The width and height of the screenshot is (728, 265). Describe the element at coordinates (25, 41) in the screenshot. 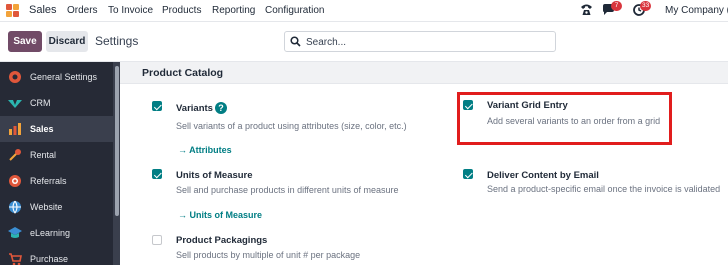

I see `save-button: Save` at that location.